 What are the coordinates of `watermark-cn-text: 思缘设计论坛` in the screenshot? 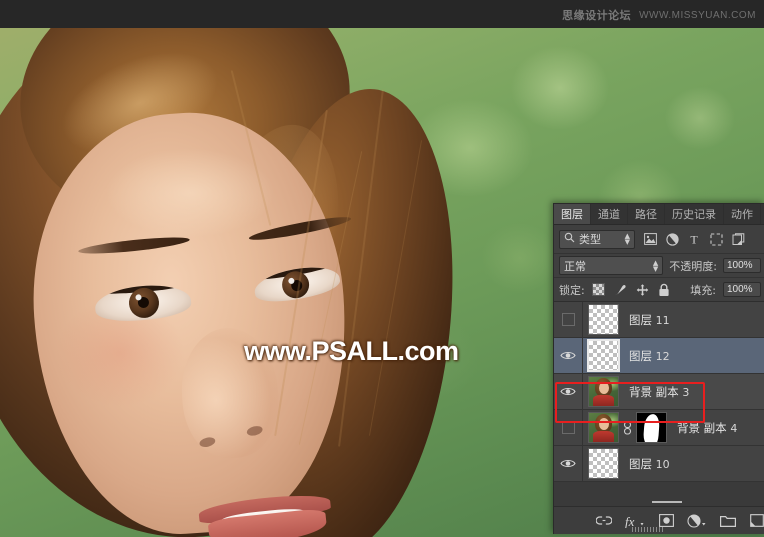 It's located at (597, 15).